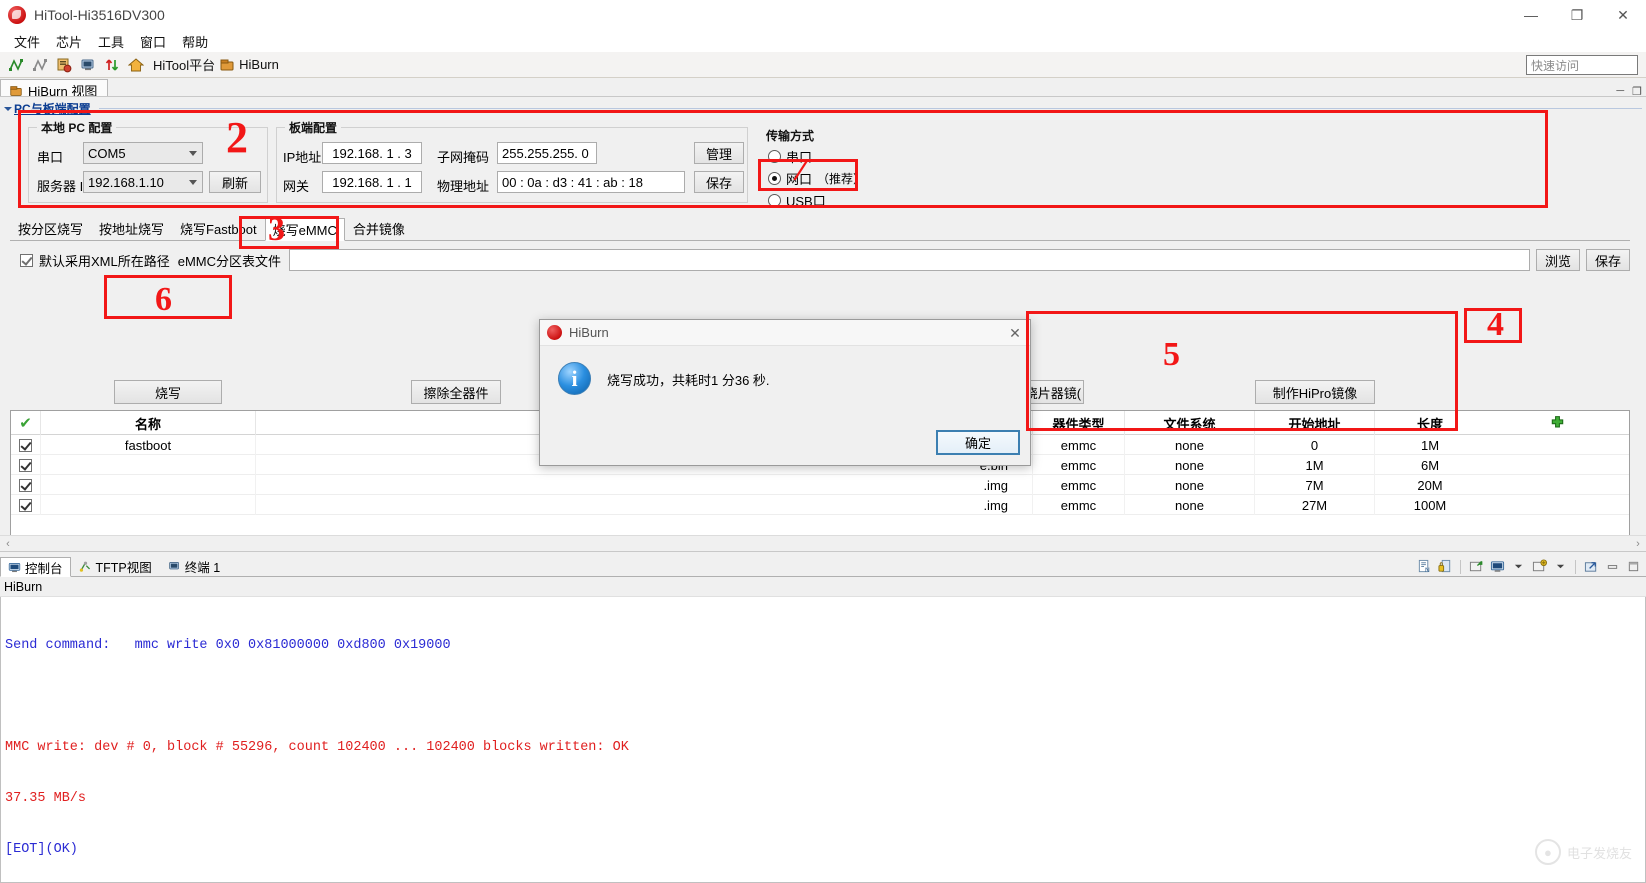  Describe the element at coordinates (909, 260) in the screenshot. I see `emmc-partition-file-input` at that location.